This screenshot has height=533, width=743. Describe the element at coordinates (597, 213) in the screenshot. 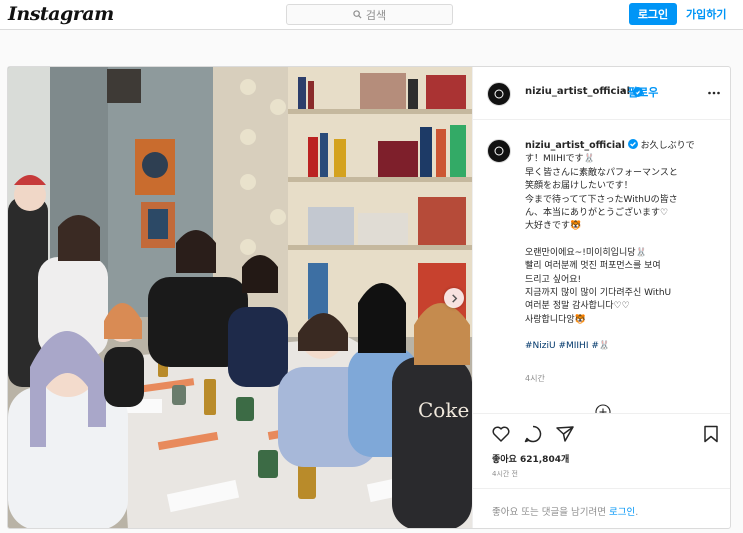

I see `caption-line: ん、本当にありがとうございます♡` at that location.